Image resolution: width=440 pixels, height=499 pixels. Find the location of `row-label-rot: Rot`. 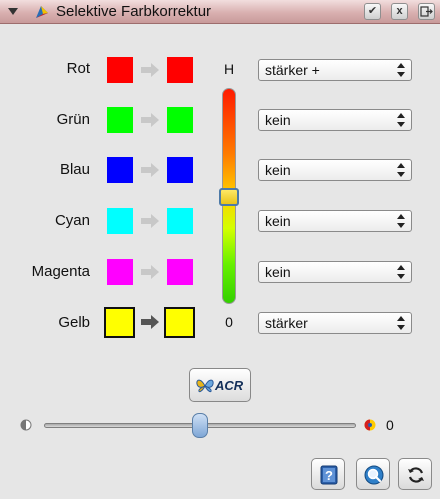

row-label-rot: Rot is located at coordinates (78, 68).